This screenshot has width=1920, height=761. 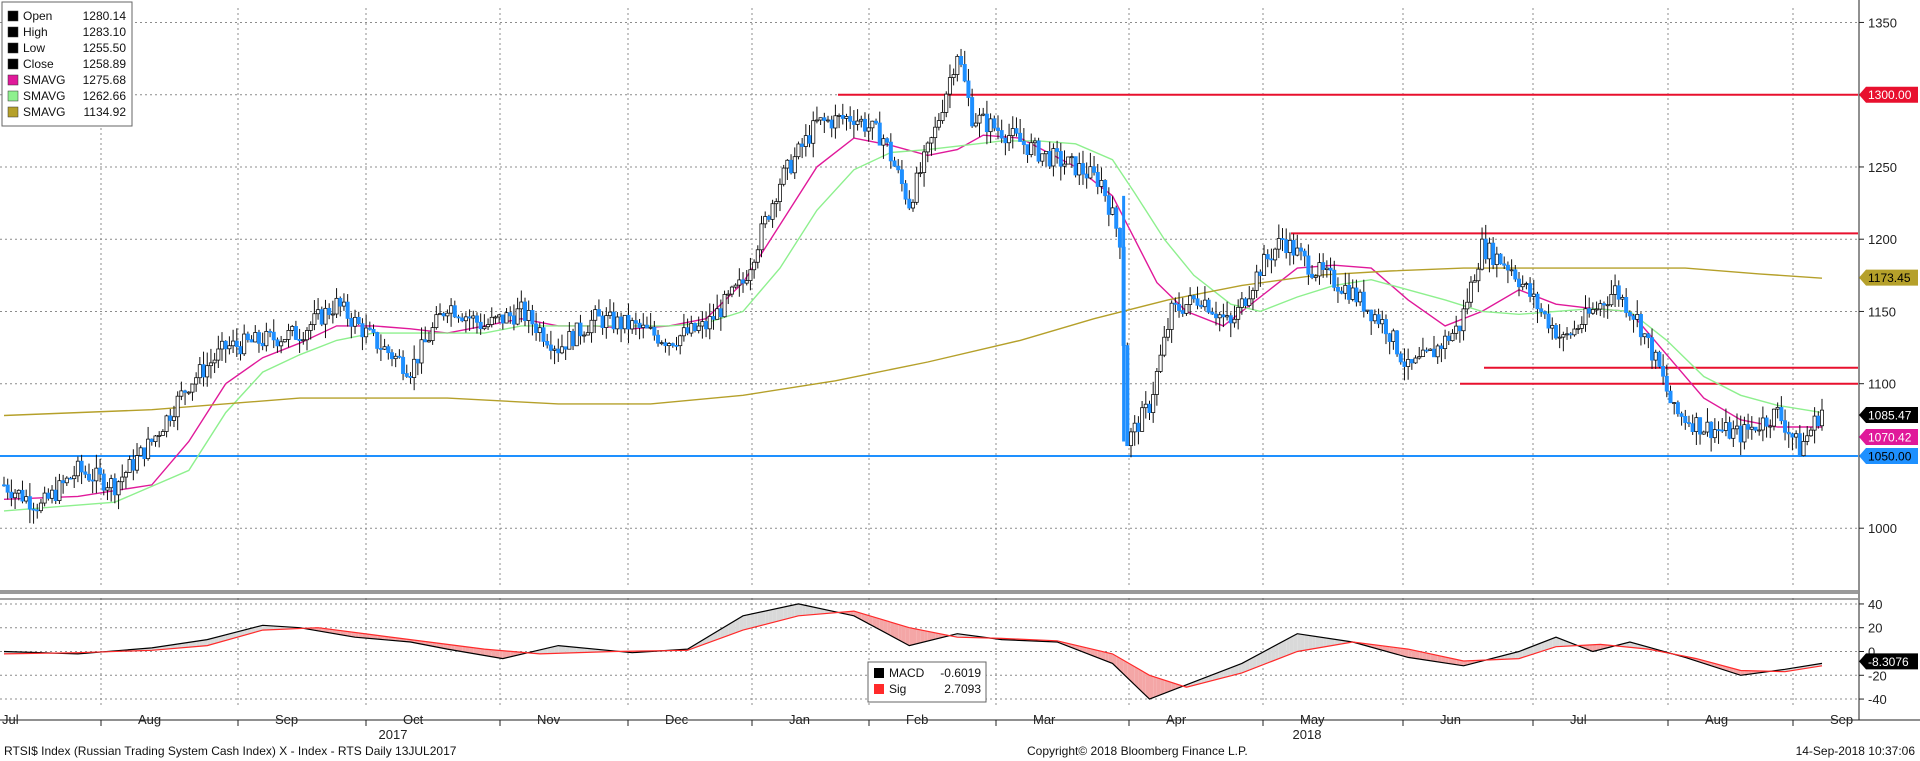 I want to click on y-tick-label: 1000, so click(x=1882, y=528).